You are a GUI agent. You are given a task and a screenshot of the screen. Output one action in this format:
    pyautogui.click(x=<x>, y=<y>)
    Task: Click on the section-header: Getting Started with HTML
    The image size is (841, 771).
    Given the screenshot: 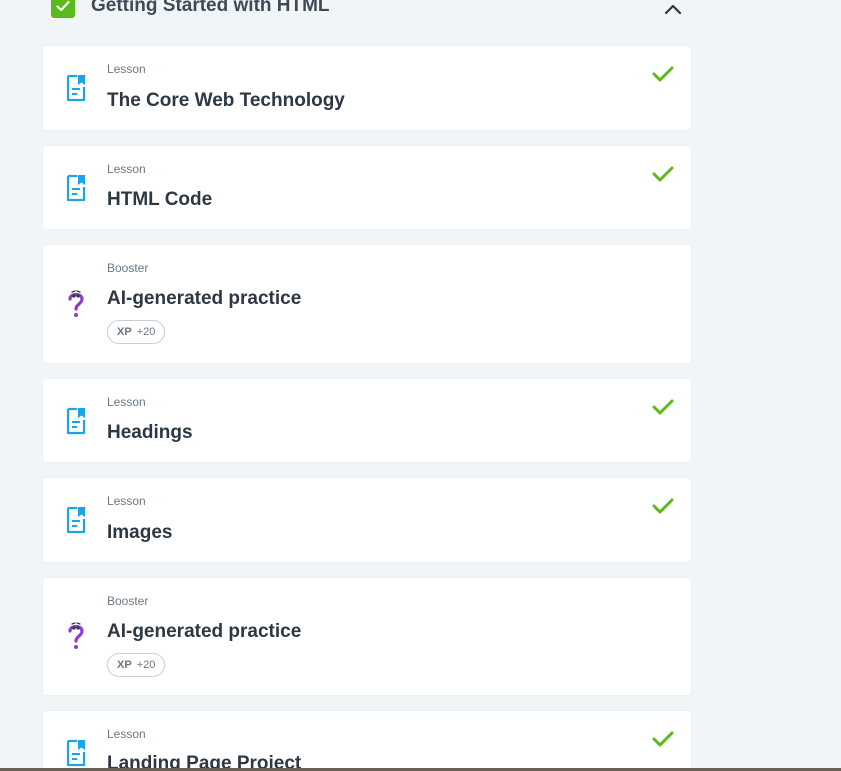 What is the action you would take?
    pyautogui.click(x=350, y=20)
    